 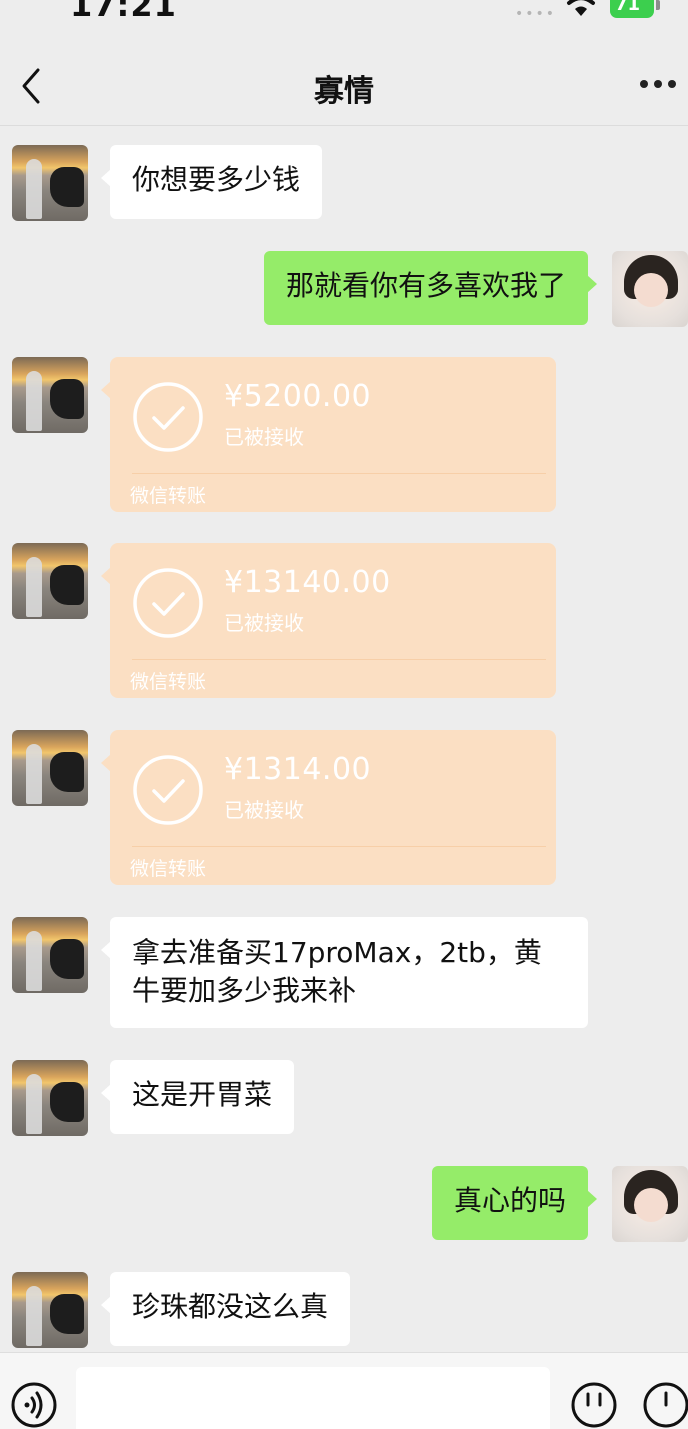 What do you see at coordinates (658, 5) in the screenshot?
I see `battery-tip` at bounding box center [658, 5].